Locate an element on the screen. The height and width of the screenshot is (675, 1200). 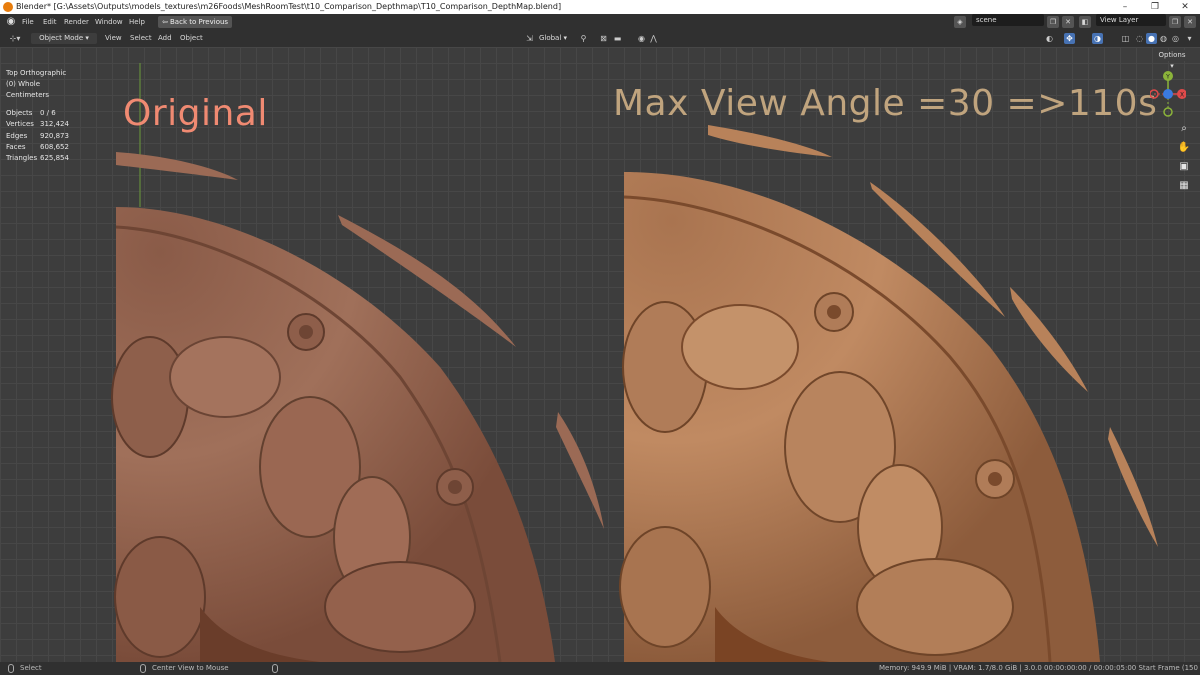
blender-logo-icon: ◉ is located at coordinates (11, 22).